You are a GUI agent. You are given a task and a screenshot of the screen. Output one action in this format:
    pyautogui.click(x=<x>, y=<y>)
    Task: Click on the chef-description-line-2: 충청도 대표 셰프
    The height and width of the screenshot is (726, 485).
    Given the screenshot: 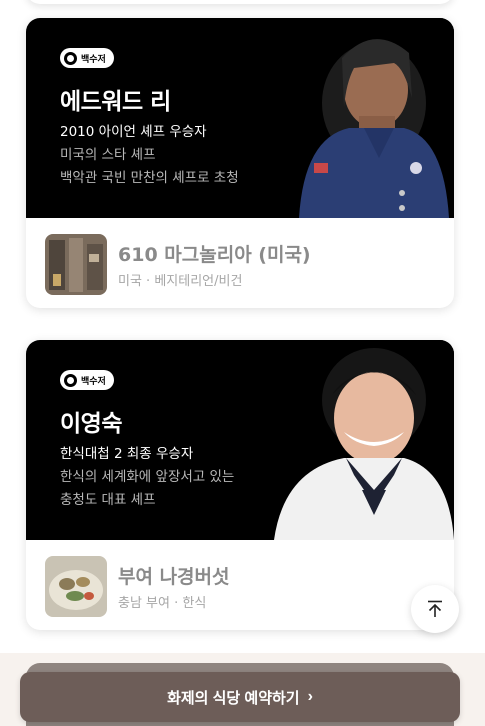 What is the action you would take?
    pyautogui.click(x=108, y=500)
    